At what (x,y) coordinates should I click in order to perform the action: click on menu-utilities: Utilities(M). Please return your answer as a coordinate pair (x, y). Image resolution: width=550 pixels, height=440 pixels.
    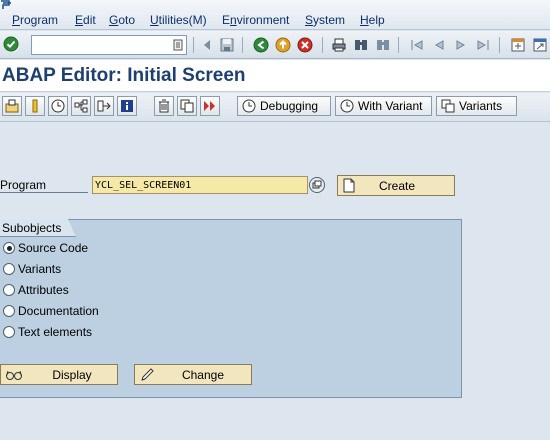
    Looking at the image, I should click on (178, 20).